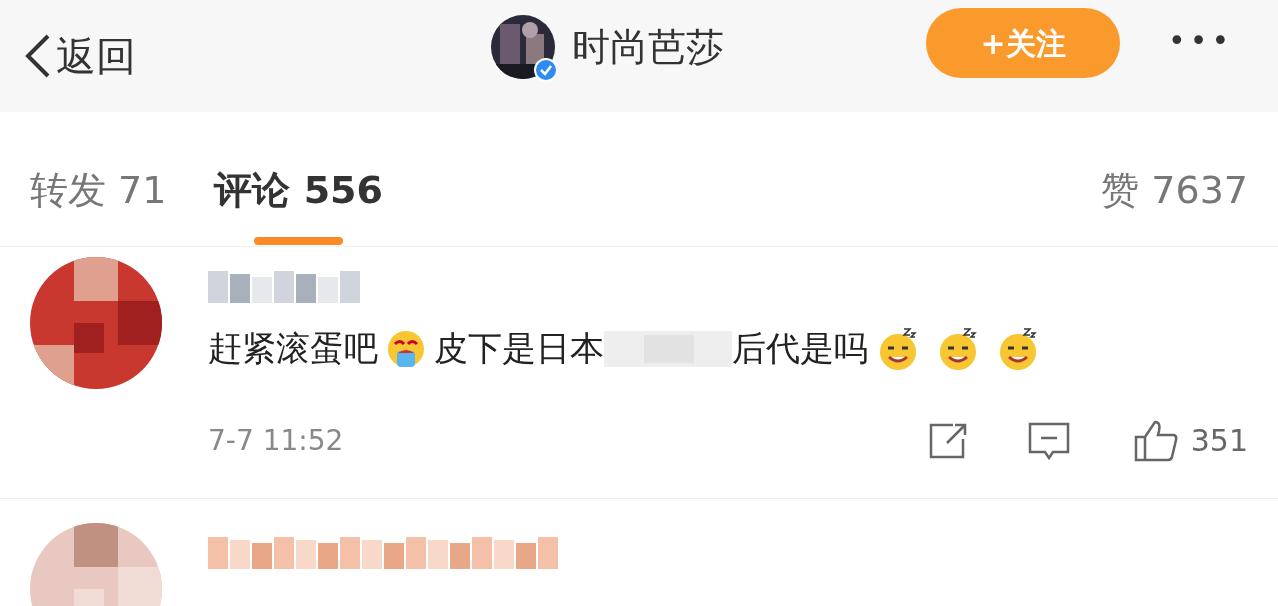 The image size is (1278, 606). What do you see at coordinates (800, 348) in the screenshot?
I see `comment-text: 后代是吗` at bounding box center [800, 348].